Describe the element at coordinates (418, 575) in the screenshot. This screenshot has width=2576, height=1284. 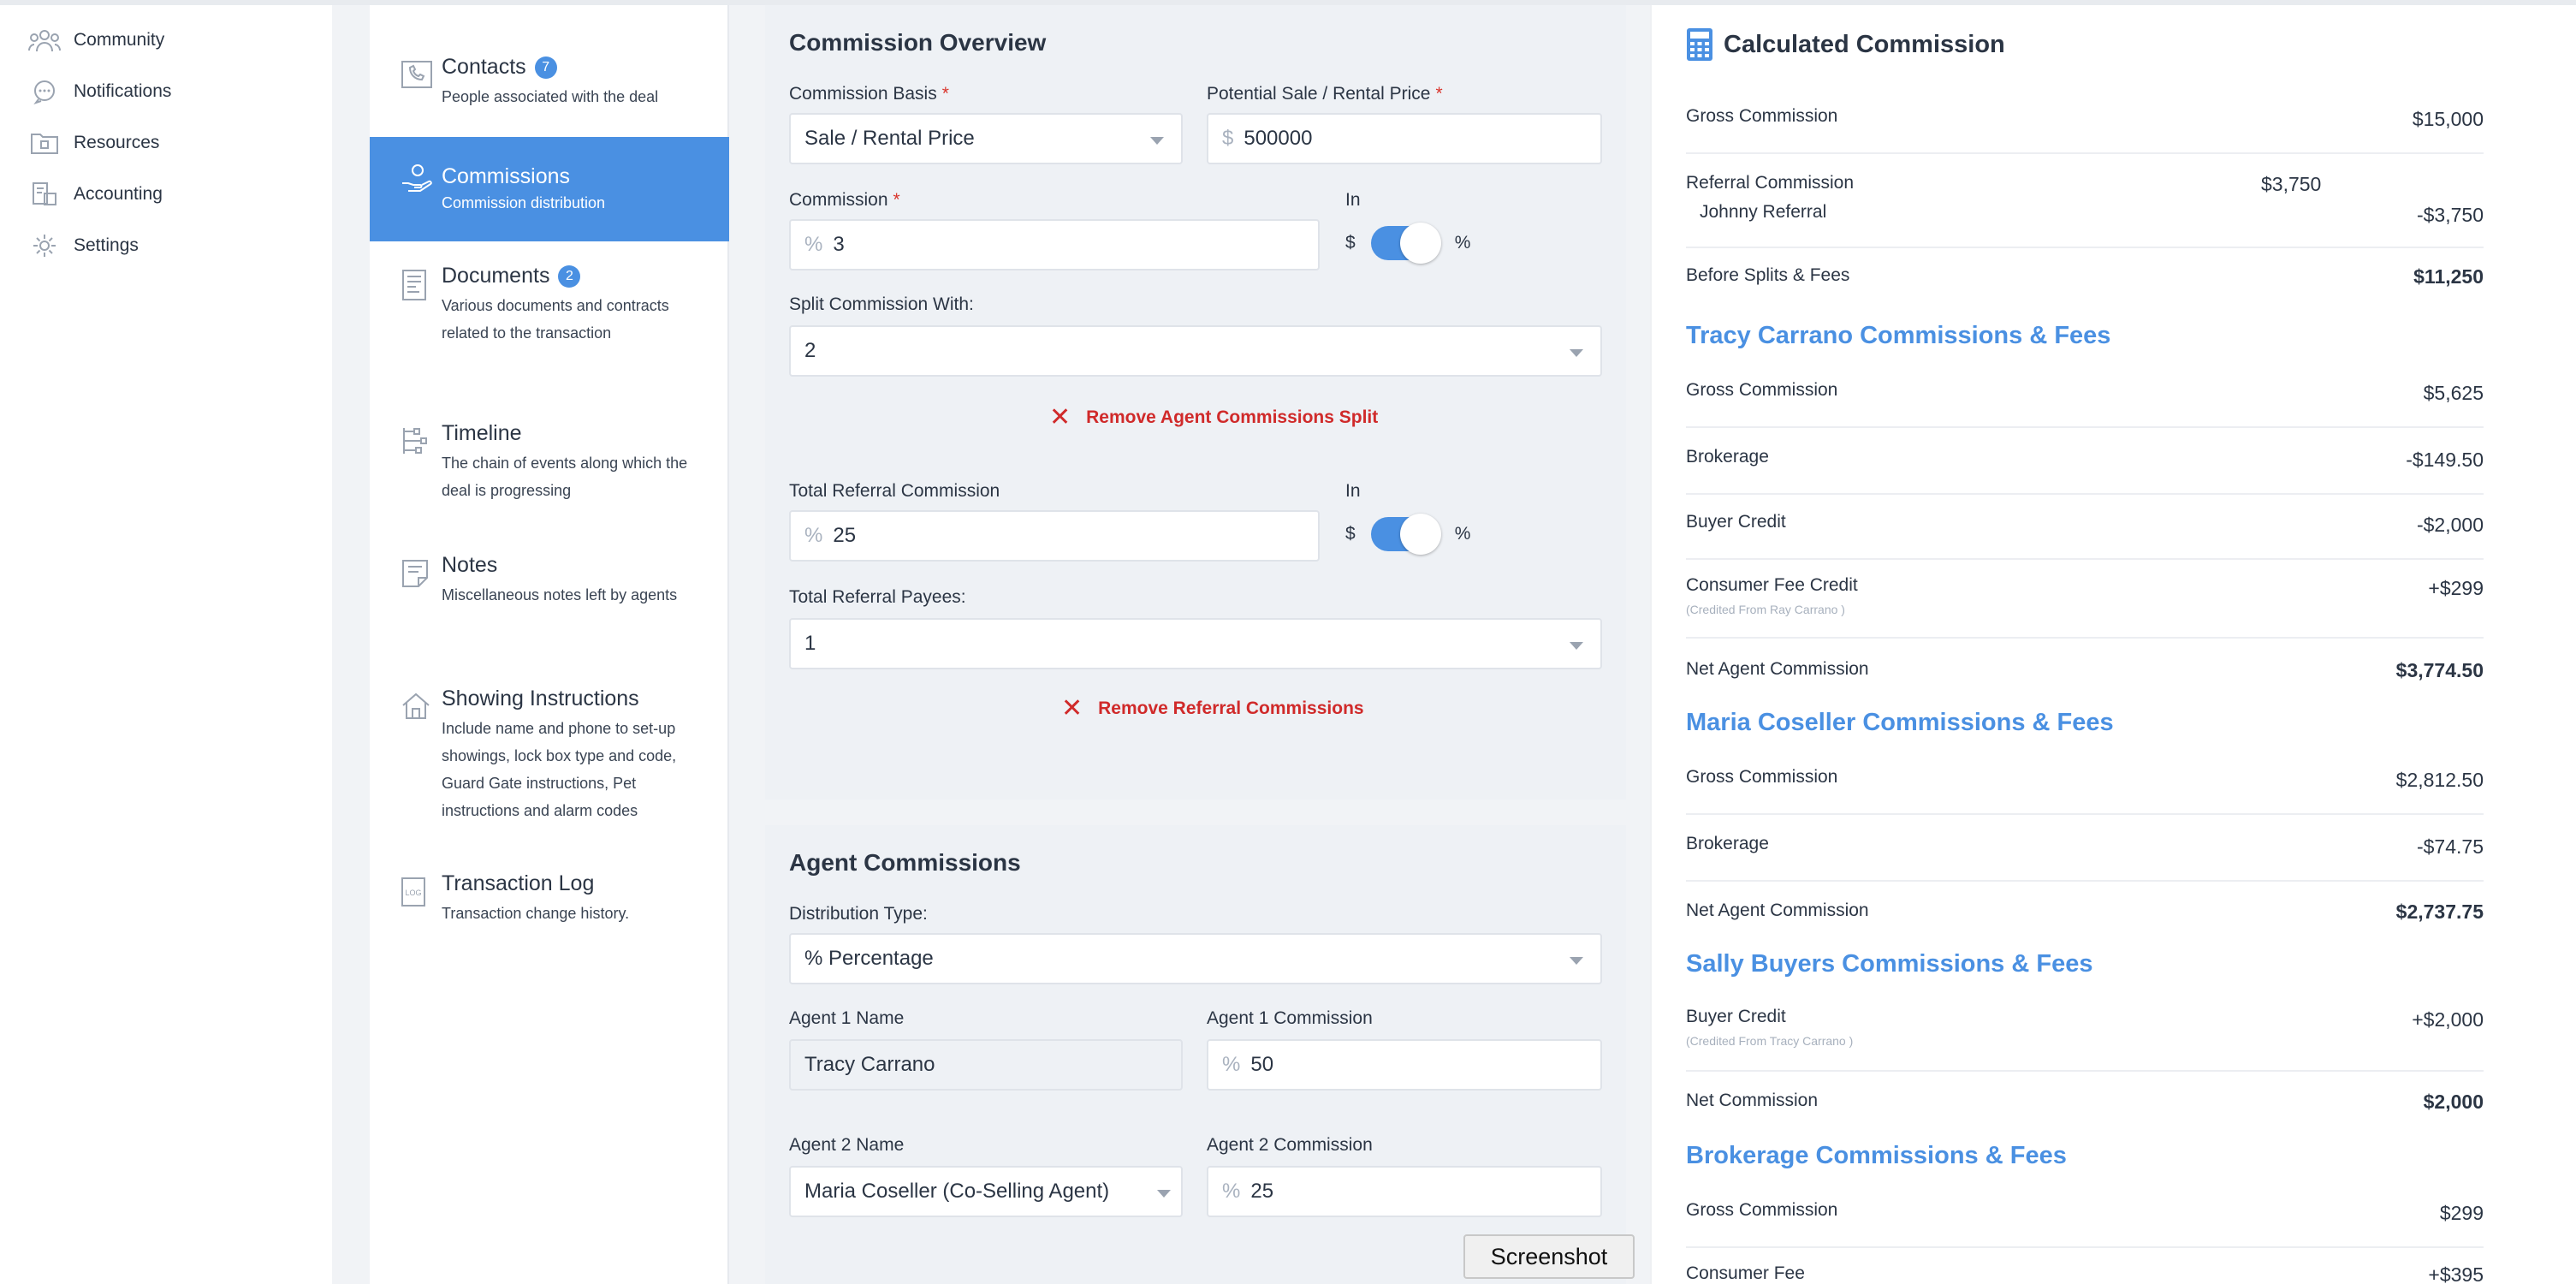
I see `note-icon` at that location.